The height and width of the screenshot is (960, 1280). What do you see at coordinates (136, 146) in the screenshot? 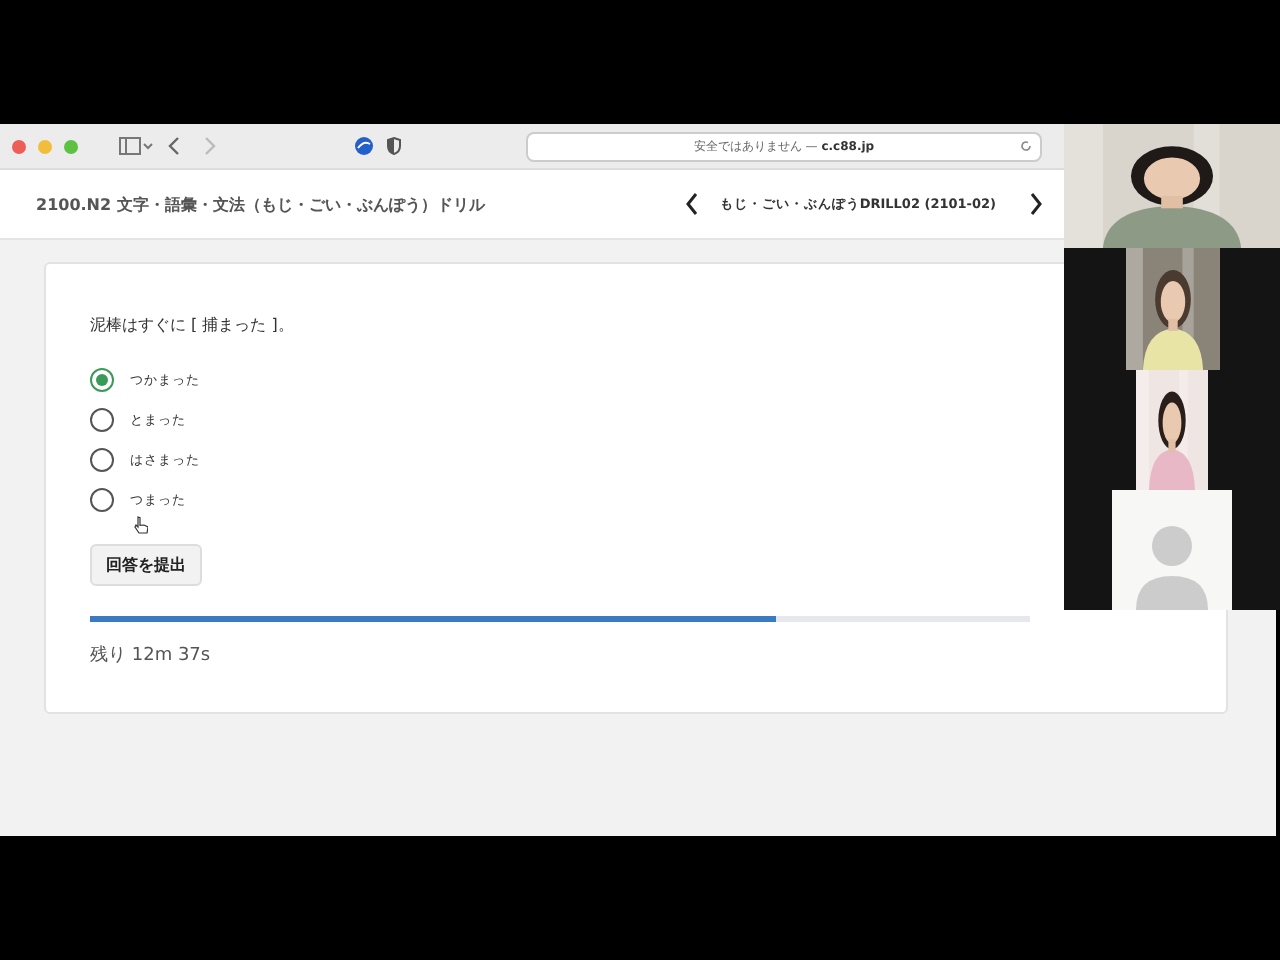
I see `sidebar-icon` at bounding box center [136, 146].